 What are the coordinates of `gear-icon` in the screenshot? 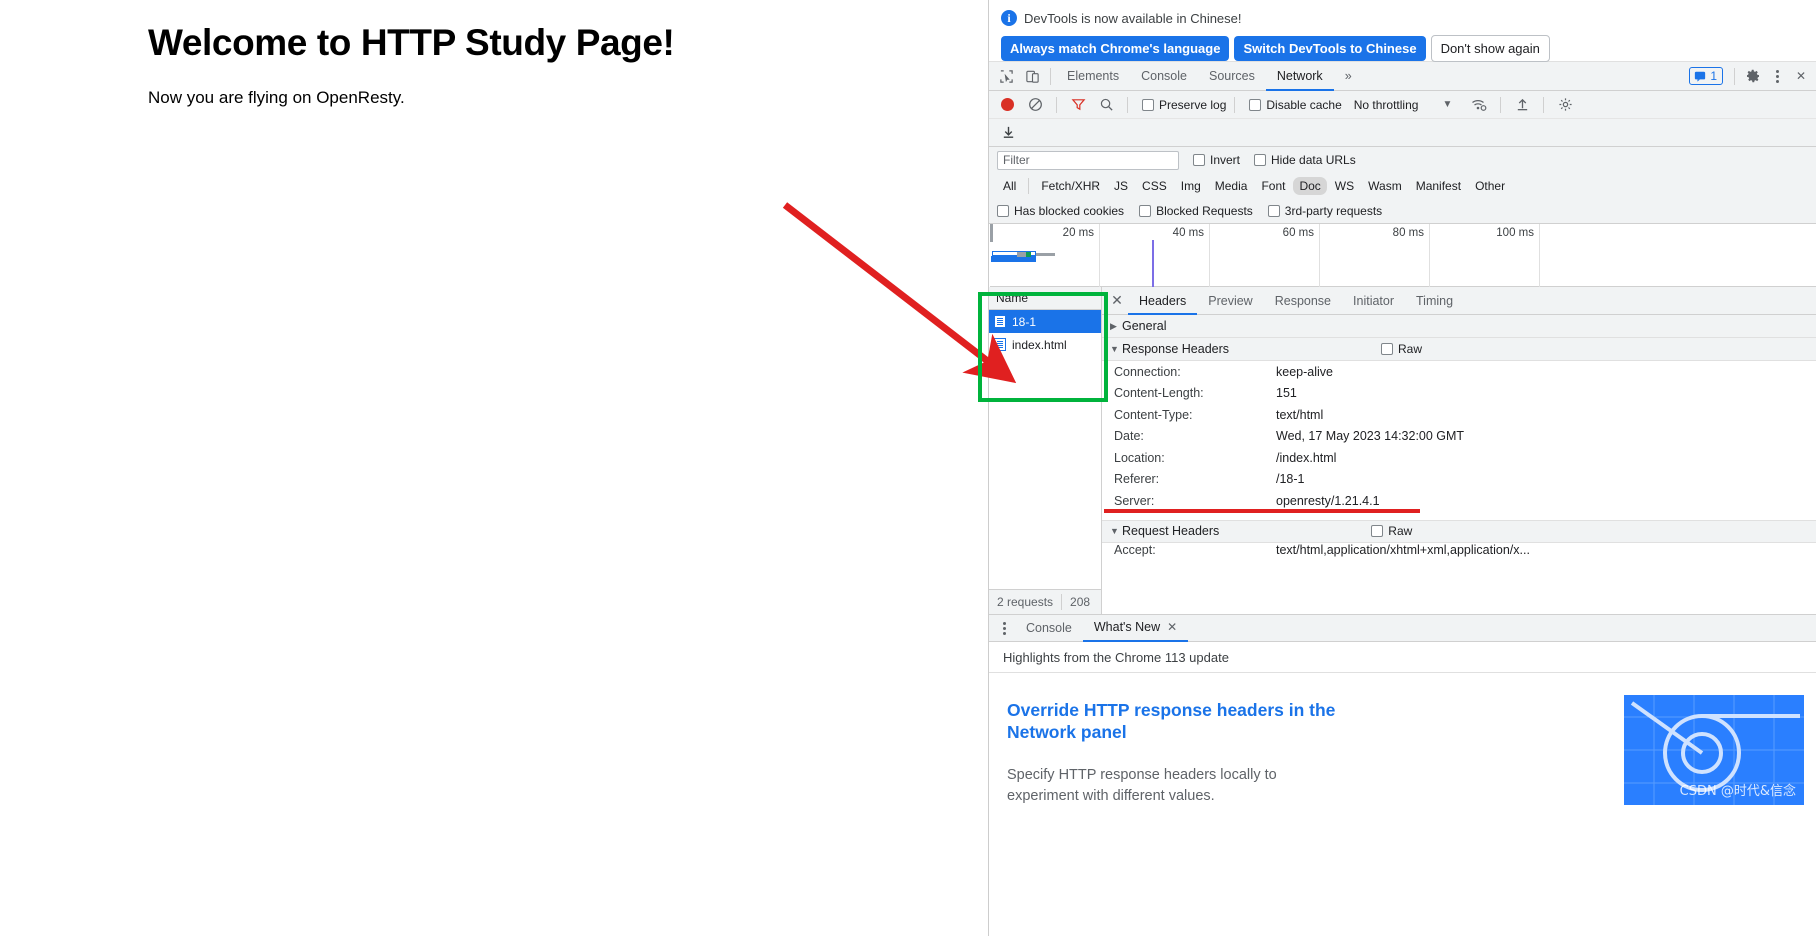 It's located at (1753, 76).